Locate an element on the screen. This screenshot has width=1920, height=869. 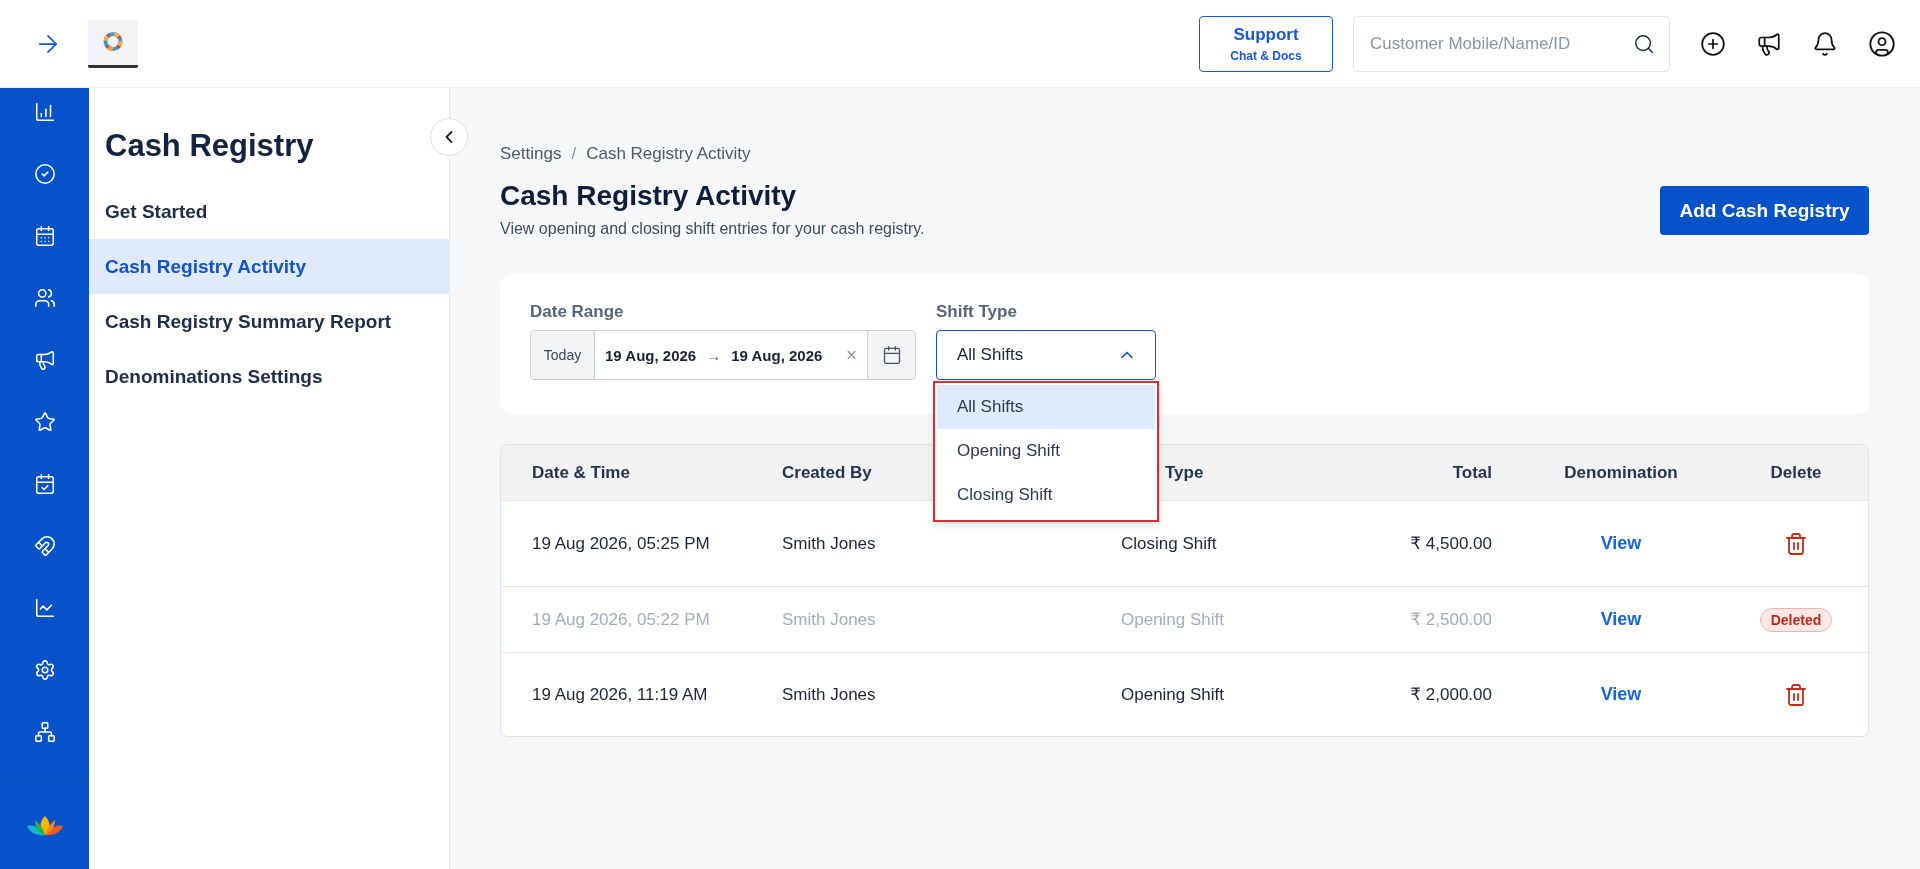
table-cell-text: ₹ 2,500.00 is located at coordinates (1450, 619).